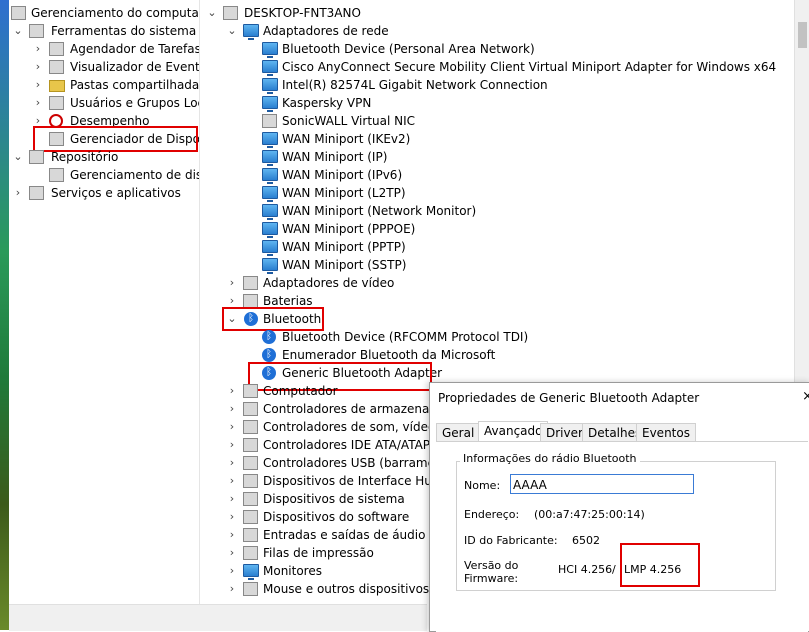  I want to click on endereco-value: (00:a7:47:25:00:14), so click(589, 514).